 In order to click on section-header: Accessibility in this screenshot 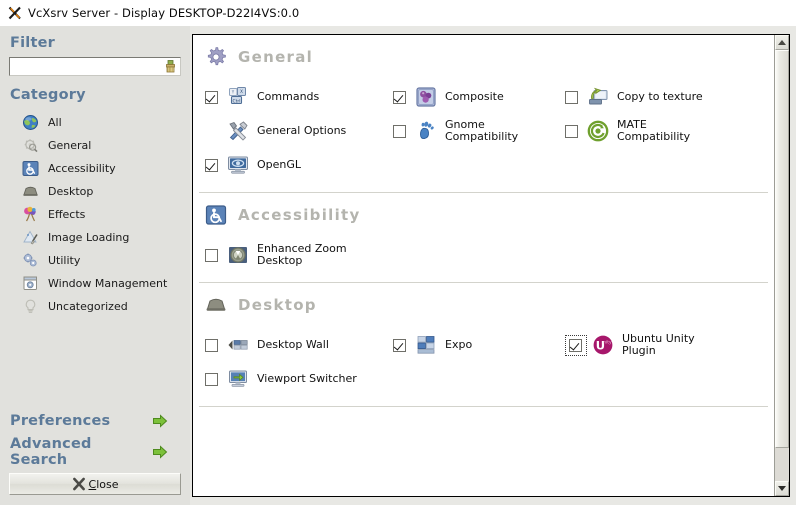, I will do `click(483, 212)`.